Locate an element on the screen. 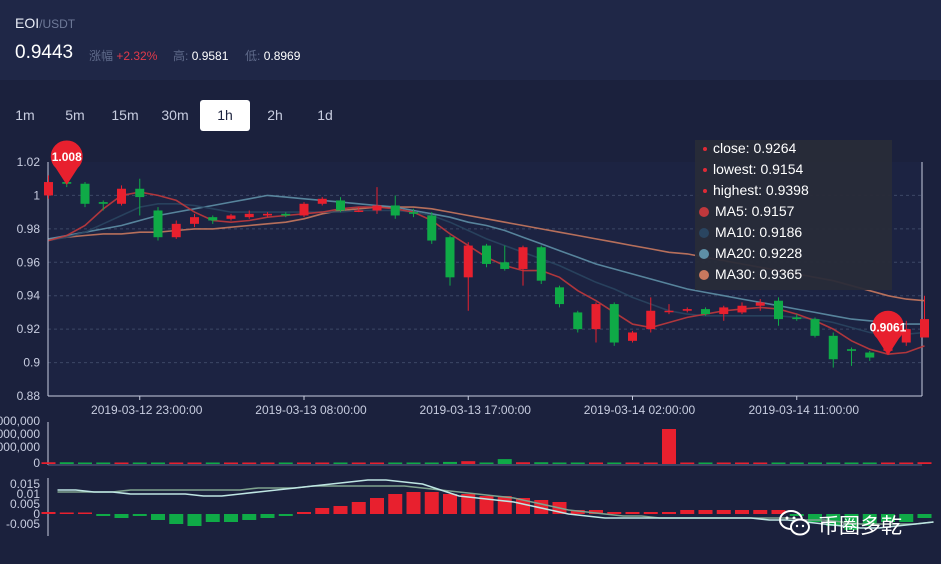  x-tick-label: 2019-03-12 23:00:00 is located at coordinates (147, 410).